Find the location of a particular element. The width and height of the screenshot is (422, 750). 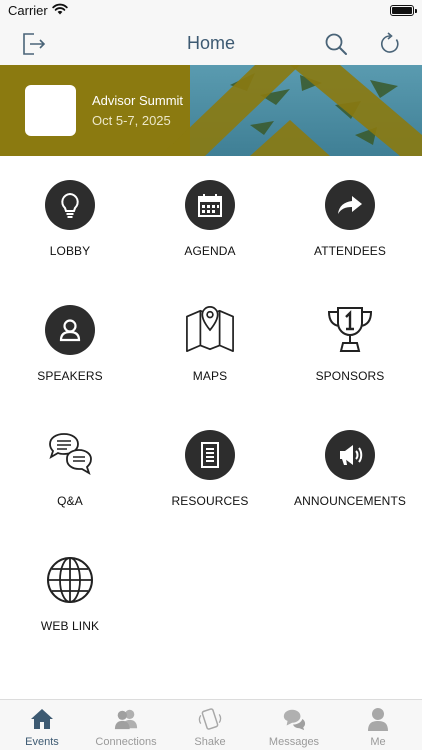

tab-label: Connections is located at coordinates (126, 742).